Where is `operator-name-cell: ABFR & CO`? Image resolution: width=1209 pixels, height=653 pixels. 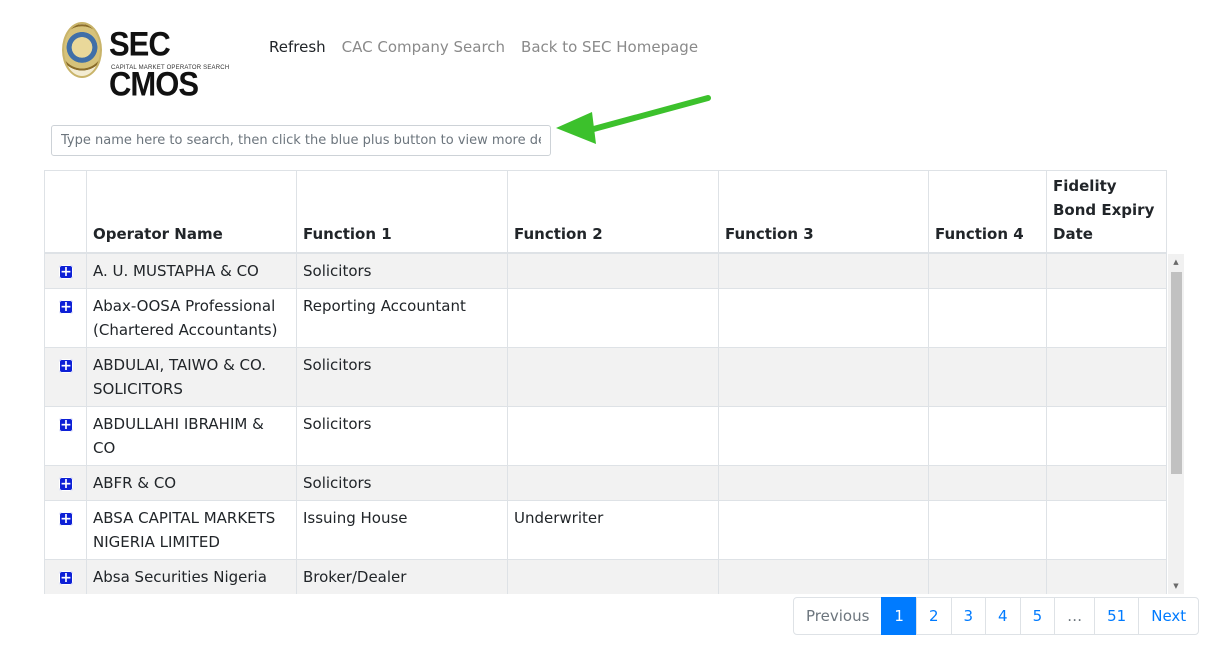
operator-name-cell: ABFR & CO is located at coordinates (191, 483).